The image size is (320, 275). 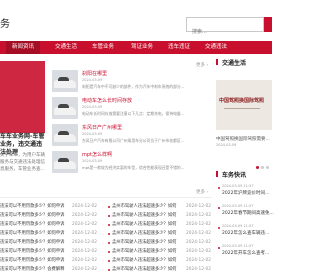 What do you see at coordinates (66, 47) in the screenshot?
I see `nav-item-traffic-life: 交通生活` at bounding box center [66, 47].